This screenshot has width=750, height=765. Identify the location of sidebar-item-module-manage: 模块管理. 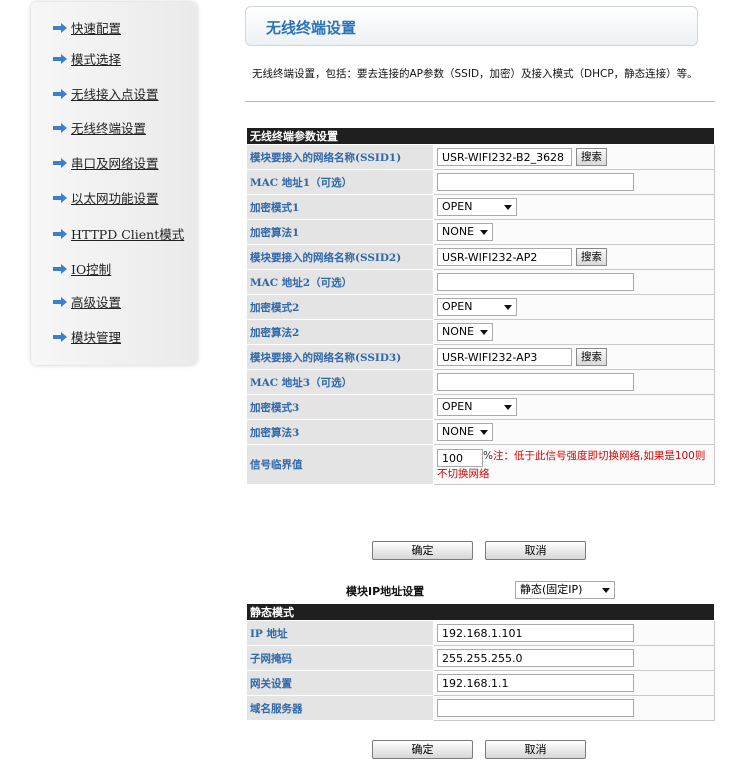
(87, 336).